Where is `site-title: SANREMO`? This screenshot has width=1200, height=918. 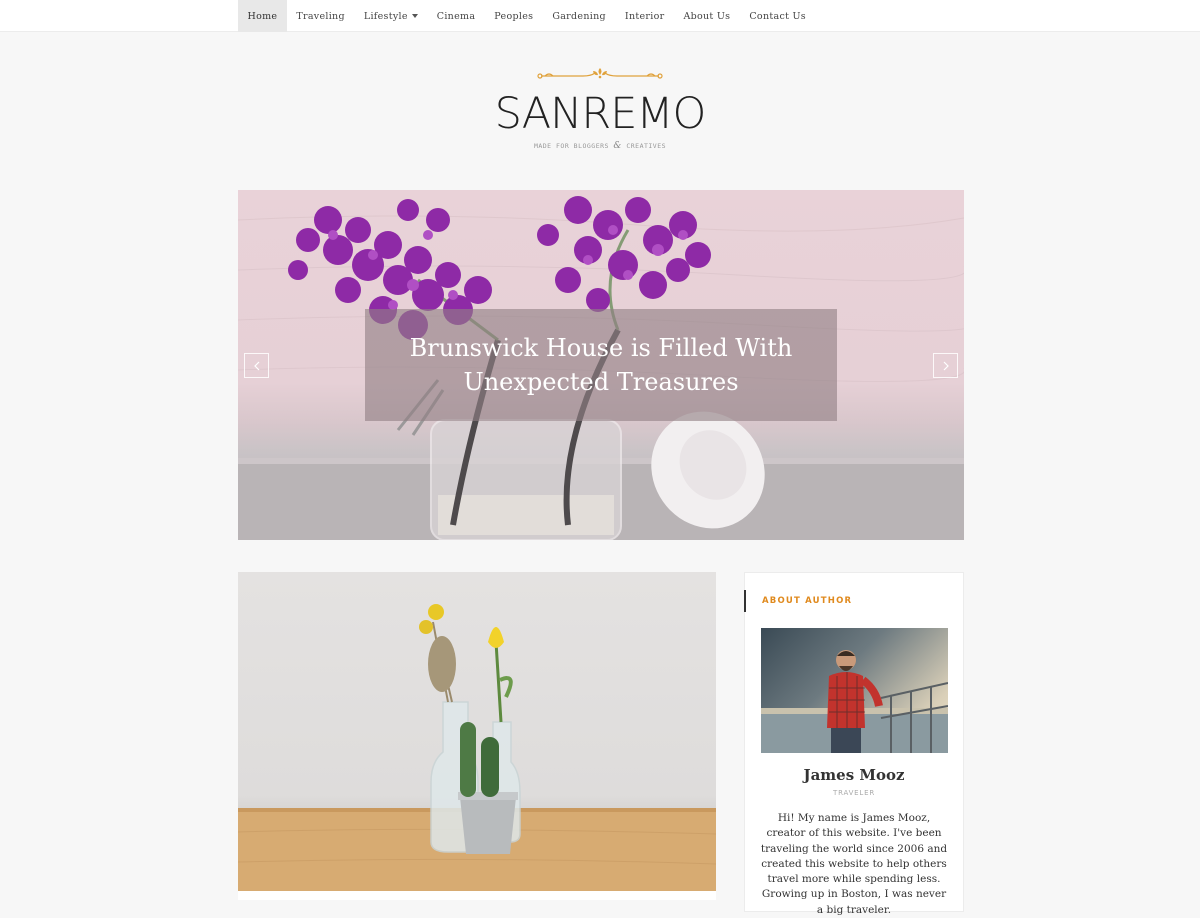 site-title: SANREMO is located at coordinates (600, 114).